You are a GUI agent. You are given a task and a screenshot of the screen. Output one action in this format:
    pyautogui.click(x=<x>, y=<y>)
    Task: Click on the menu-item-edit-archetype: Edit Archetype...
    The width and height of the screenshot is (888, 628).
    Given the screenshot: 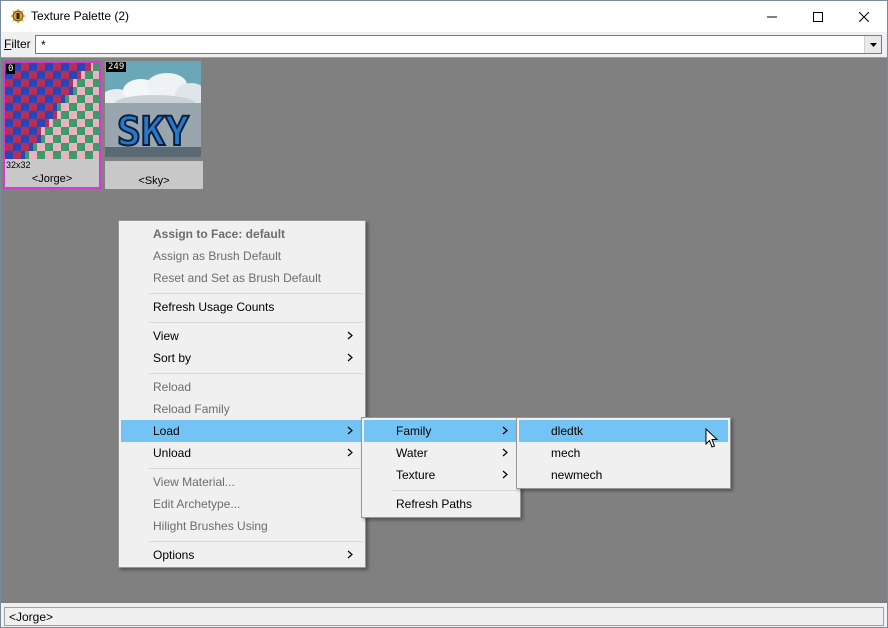 What is the action you would take?
    pyautogui.click(x=242, y=504)
    